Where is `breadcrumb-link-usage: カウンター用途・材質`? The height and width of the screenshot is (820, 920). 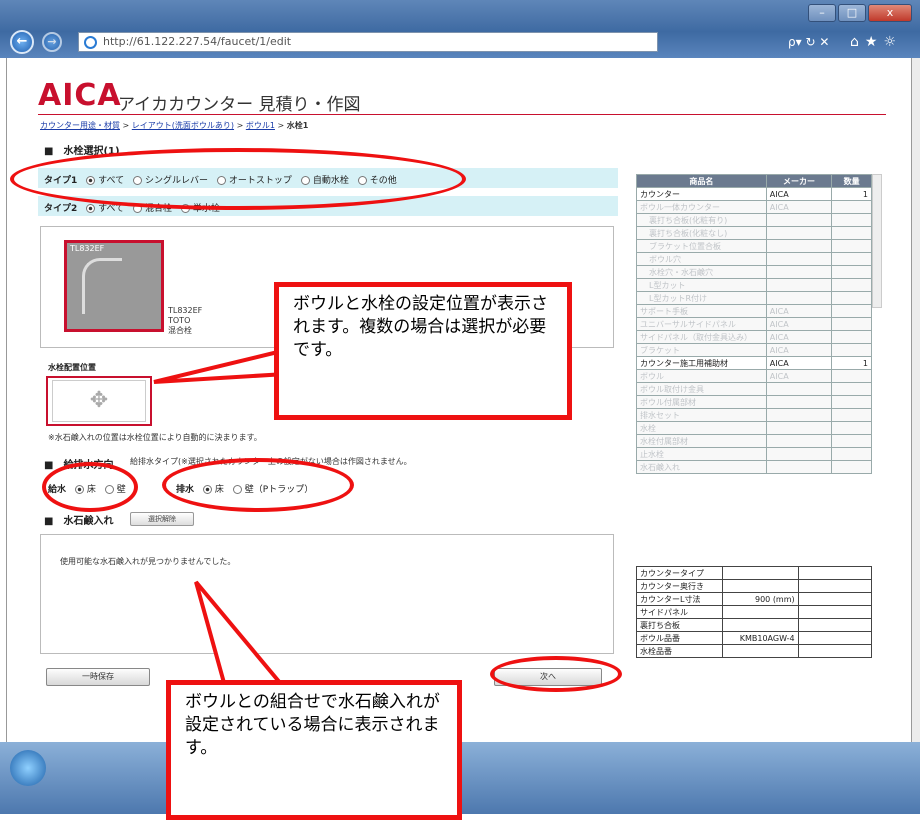
breadcrumb-link-usage: カウンター用途・材質 is located at coordinates (80, 125).